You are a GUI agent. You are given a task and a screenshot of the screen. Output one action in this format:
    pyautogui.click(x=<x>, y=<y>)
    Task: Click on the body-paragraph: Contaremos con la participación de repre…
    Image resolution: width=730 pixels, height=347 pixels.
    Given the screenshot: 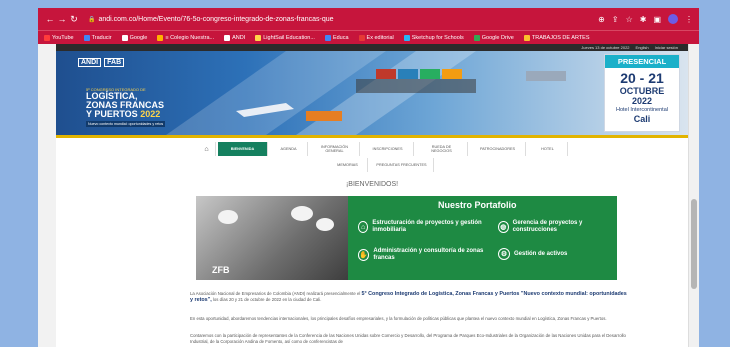 What is the action you would take?
    pyautogui.click(x=408, y=338)
    